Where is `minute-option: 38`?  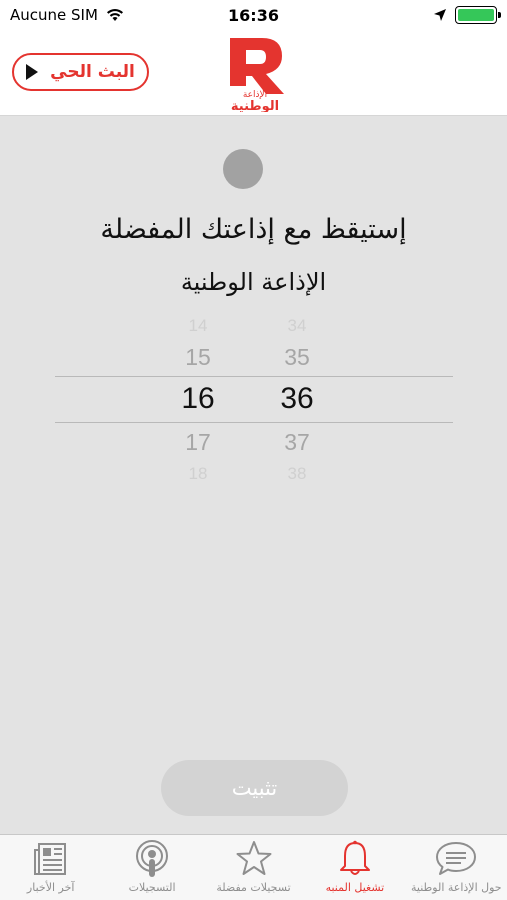 minute-option: 38 is located at coordinates (297, 474).